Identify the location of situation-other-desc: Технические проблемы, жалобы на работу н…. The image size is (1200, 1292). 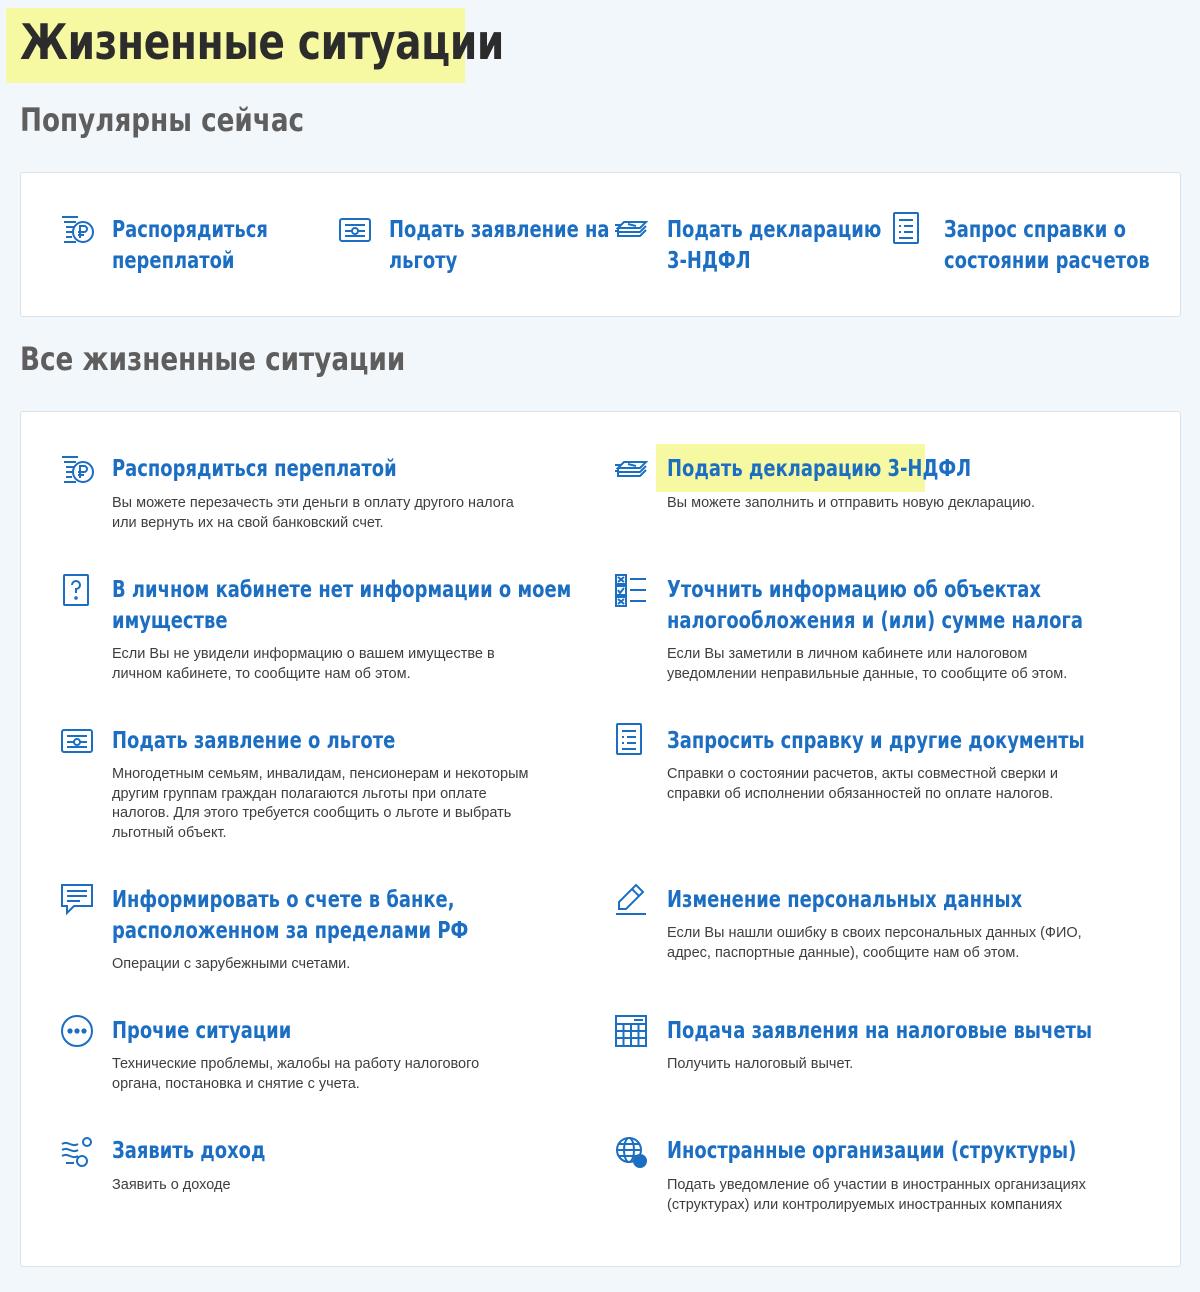
(296, 1074).